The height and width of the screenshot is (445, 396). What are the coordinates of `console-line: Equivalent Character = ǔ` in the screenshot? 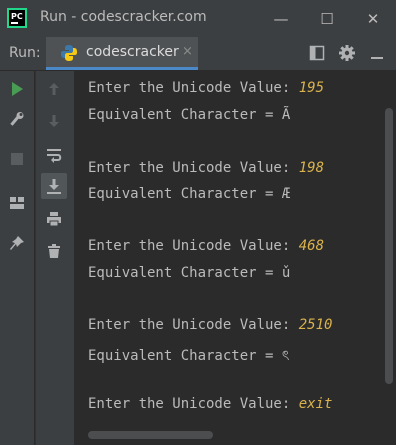 It's located at (189, 273).